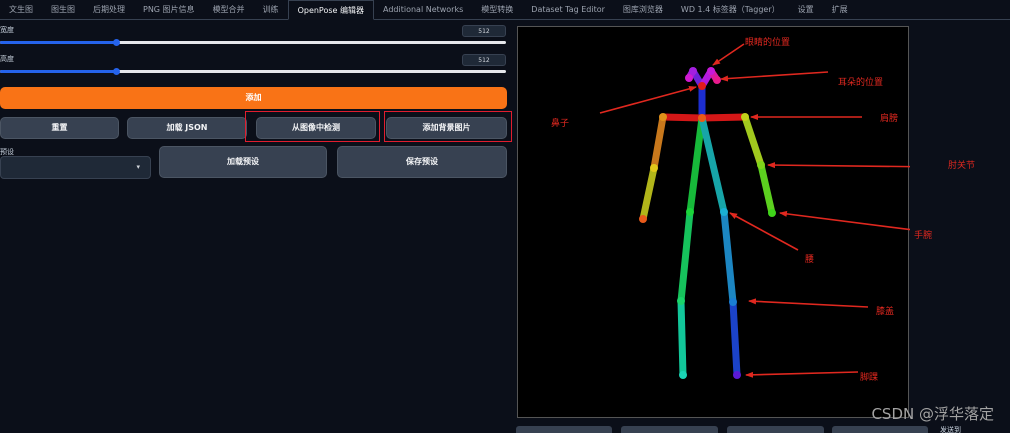  I want to click on chevron-down-icon: ▾, so click(138, 167).